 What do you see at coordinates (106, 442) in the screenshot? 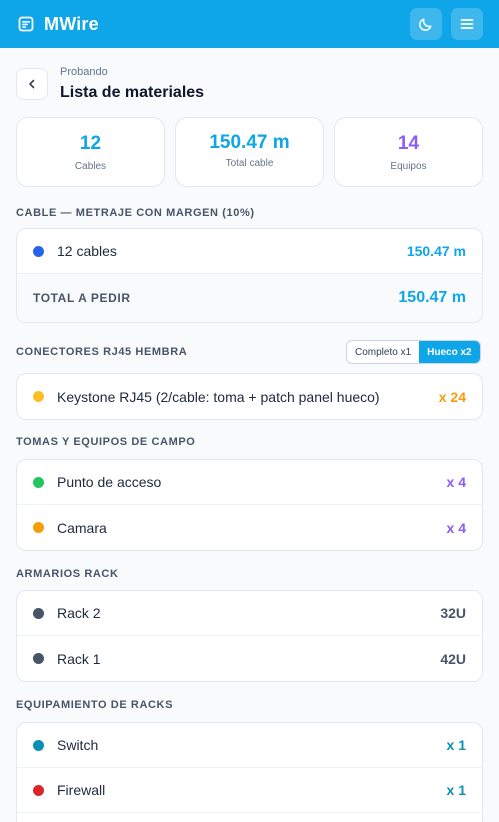
I see `section-title-field: TOMAS Y EQUIPOS DE CAMPO` at bounding box center [106, 442].